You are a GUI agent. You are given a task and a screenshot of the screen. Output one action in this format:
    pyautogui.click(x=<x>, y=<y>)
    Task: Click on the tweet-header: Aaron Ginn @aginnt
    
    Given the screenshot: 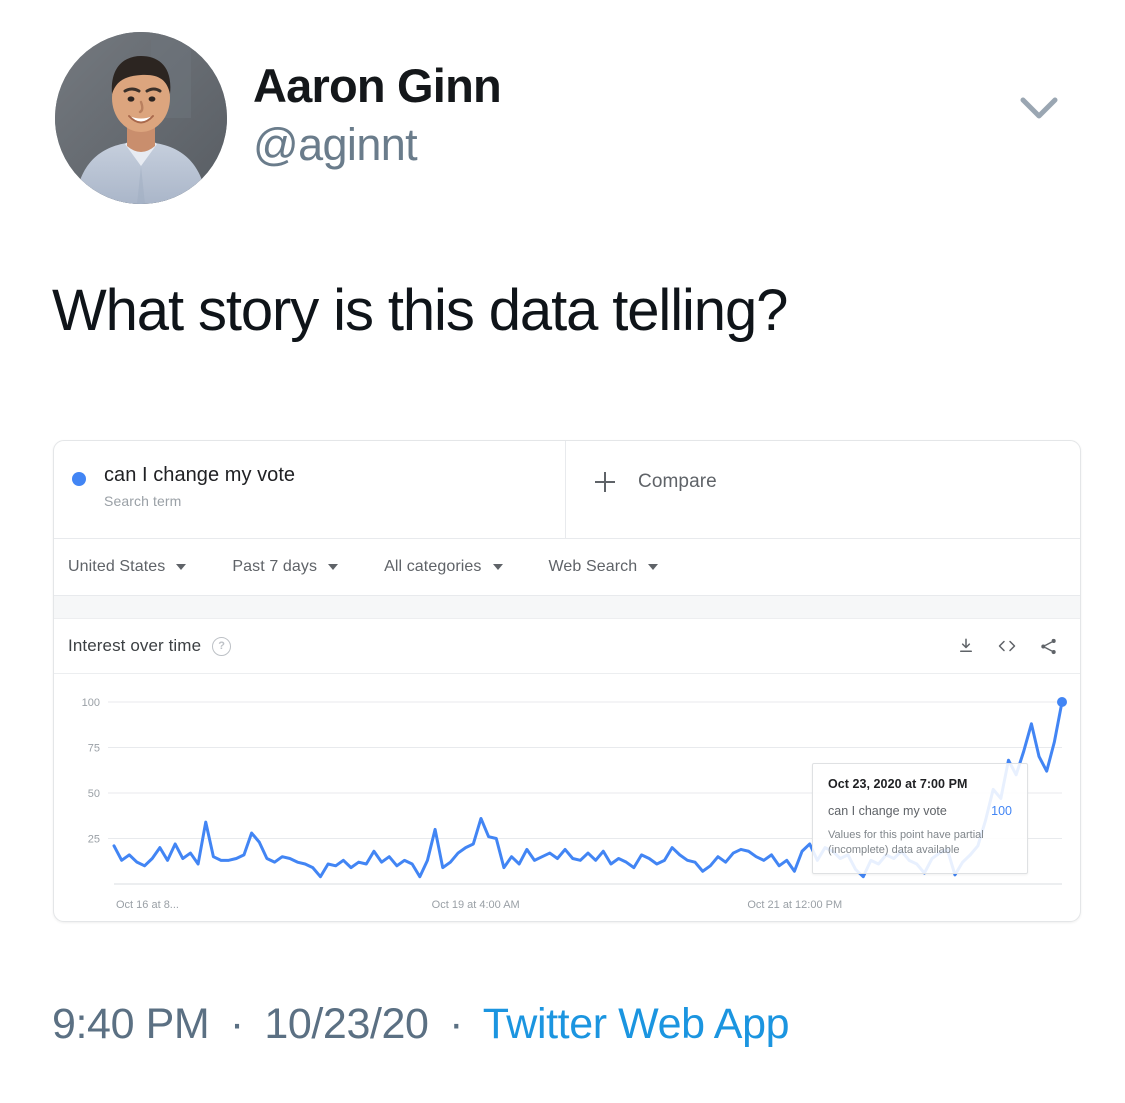 What is the action you would take?
    pyautogui.click(x=565, y=122)
    